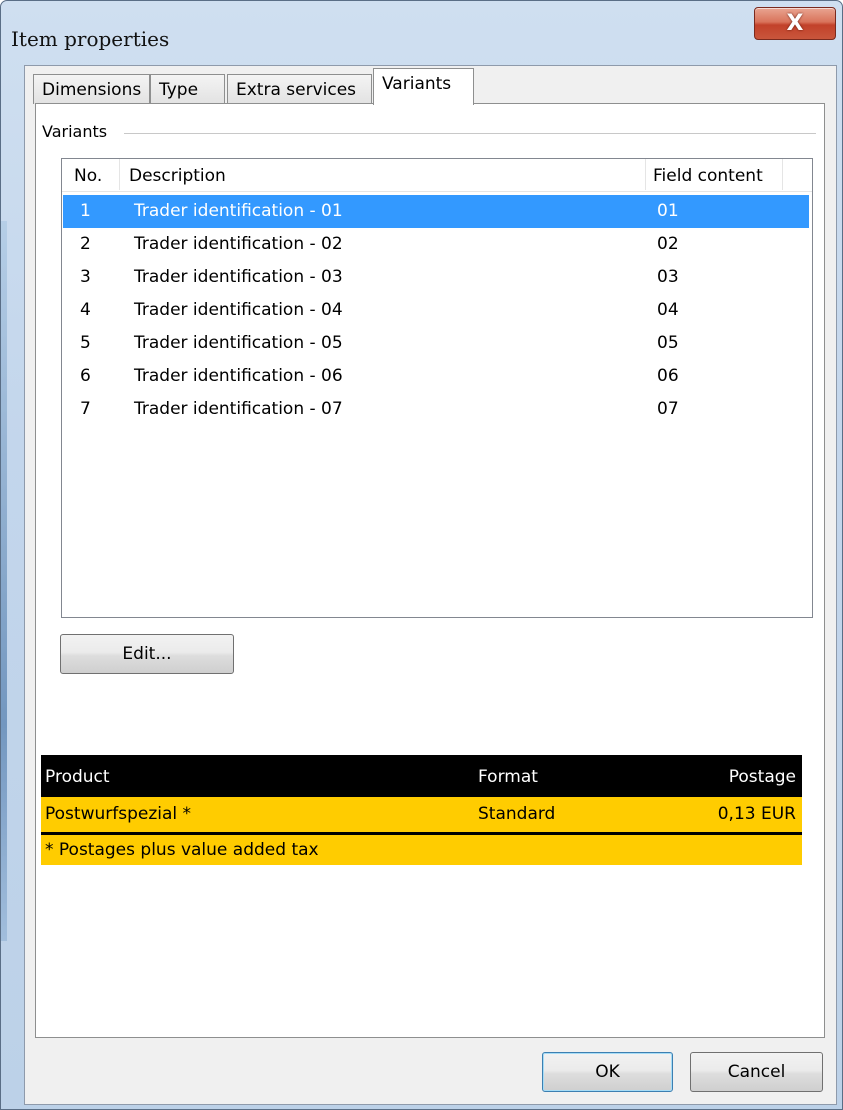 The width and height of the screenshot is (843, 1110). I want to click on list-row: 6 Trader identification - 06 06, so click(436, 376).